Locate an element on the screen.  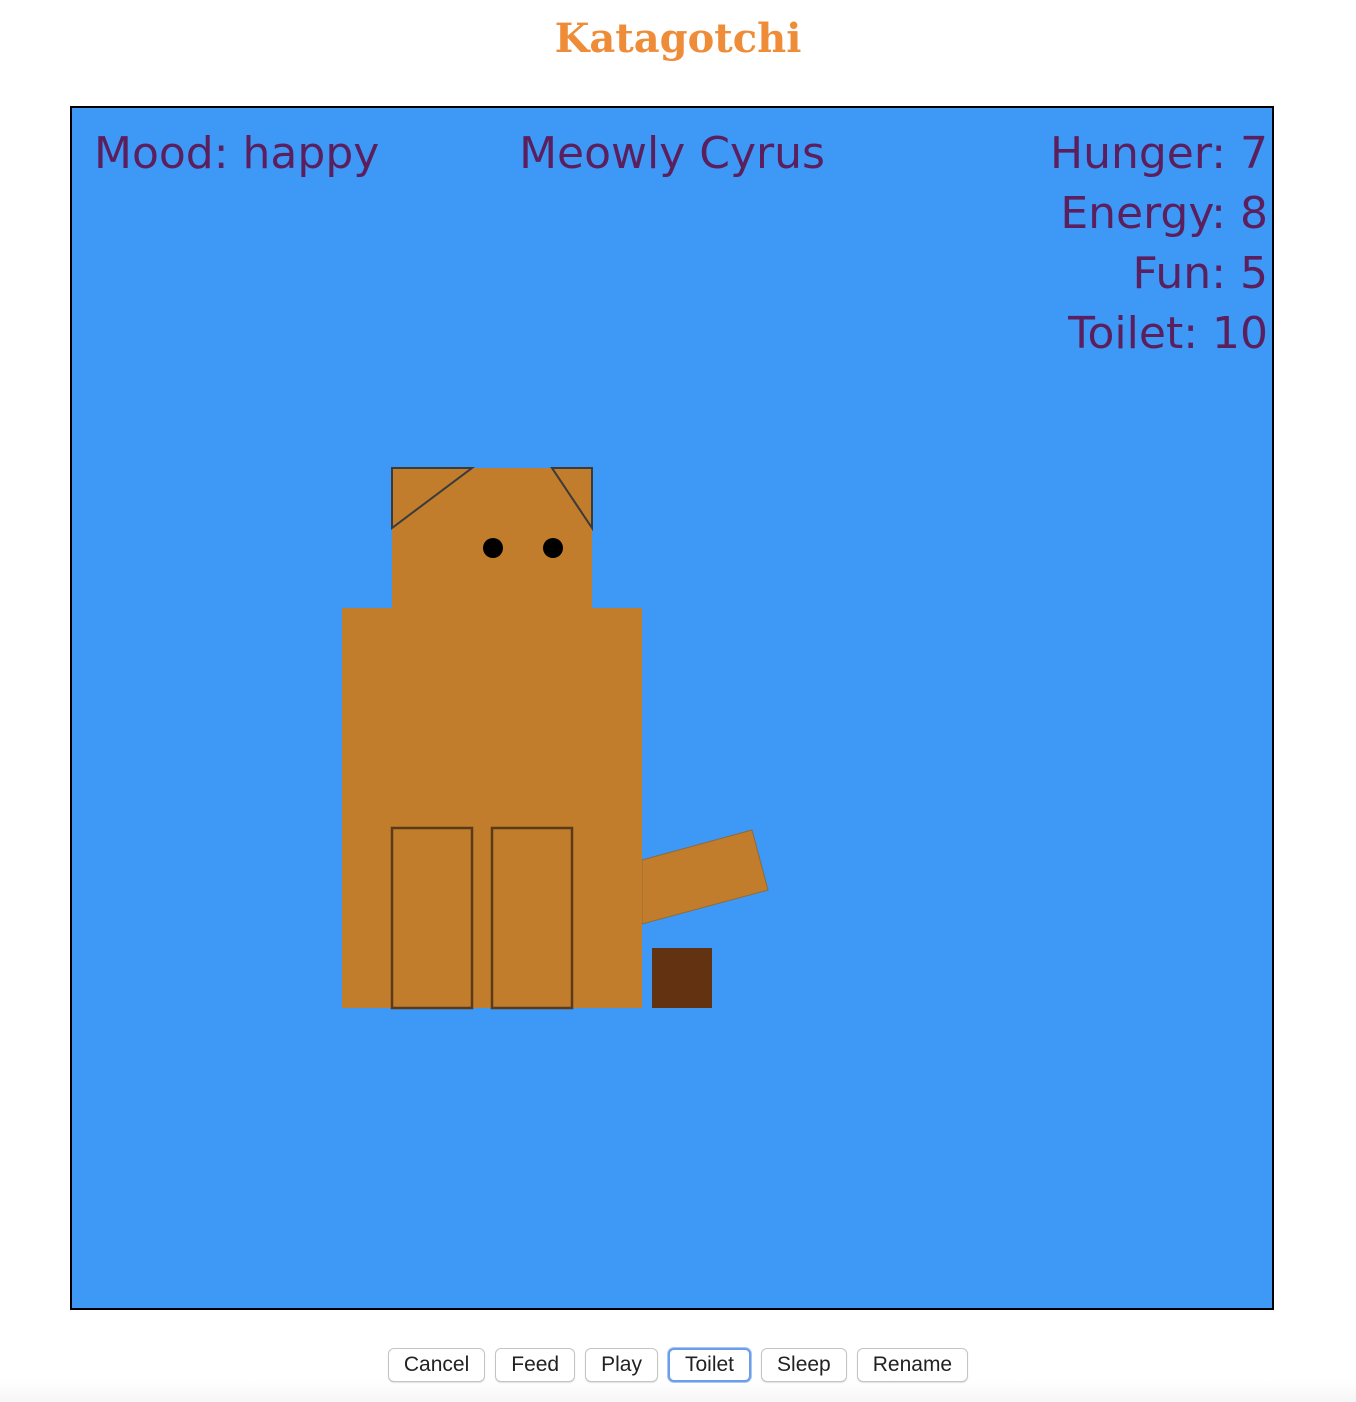
cat-tail is located at coordinates (705, 877).